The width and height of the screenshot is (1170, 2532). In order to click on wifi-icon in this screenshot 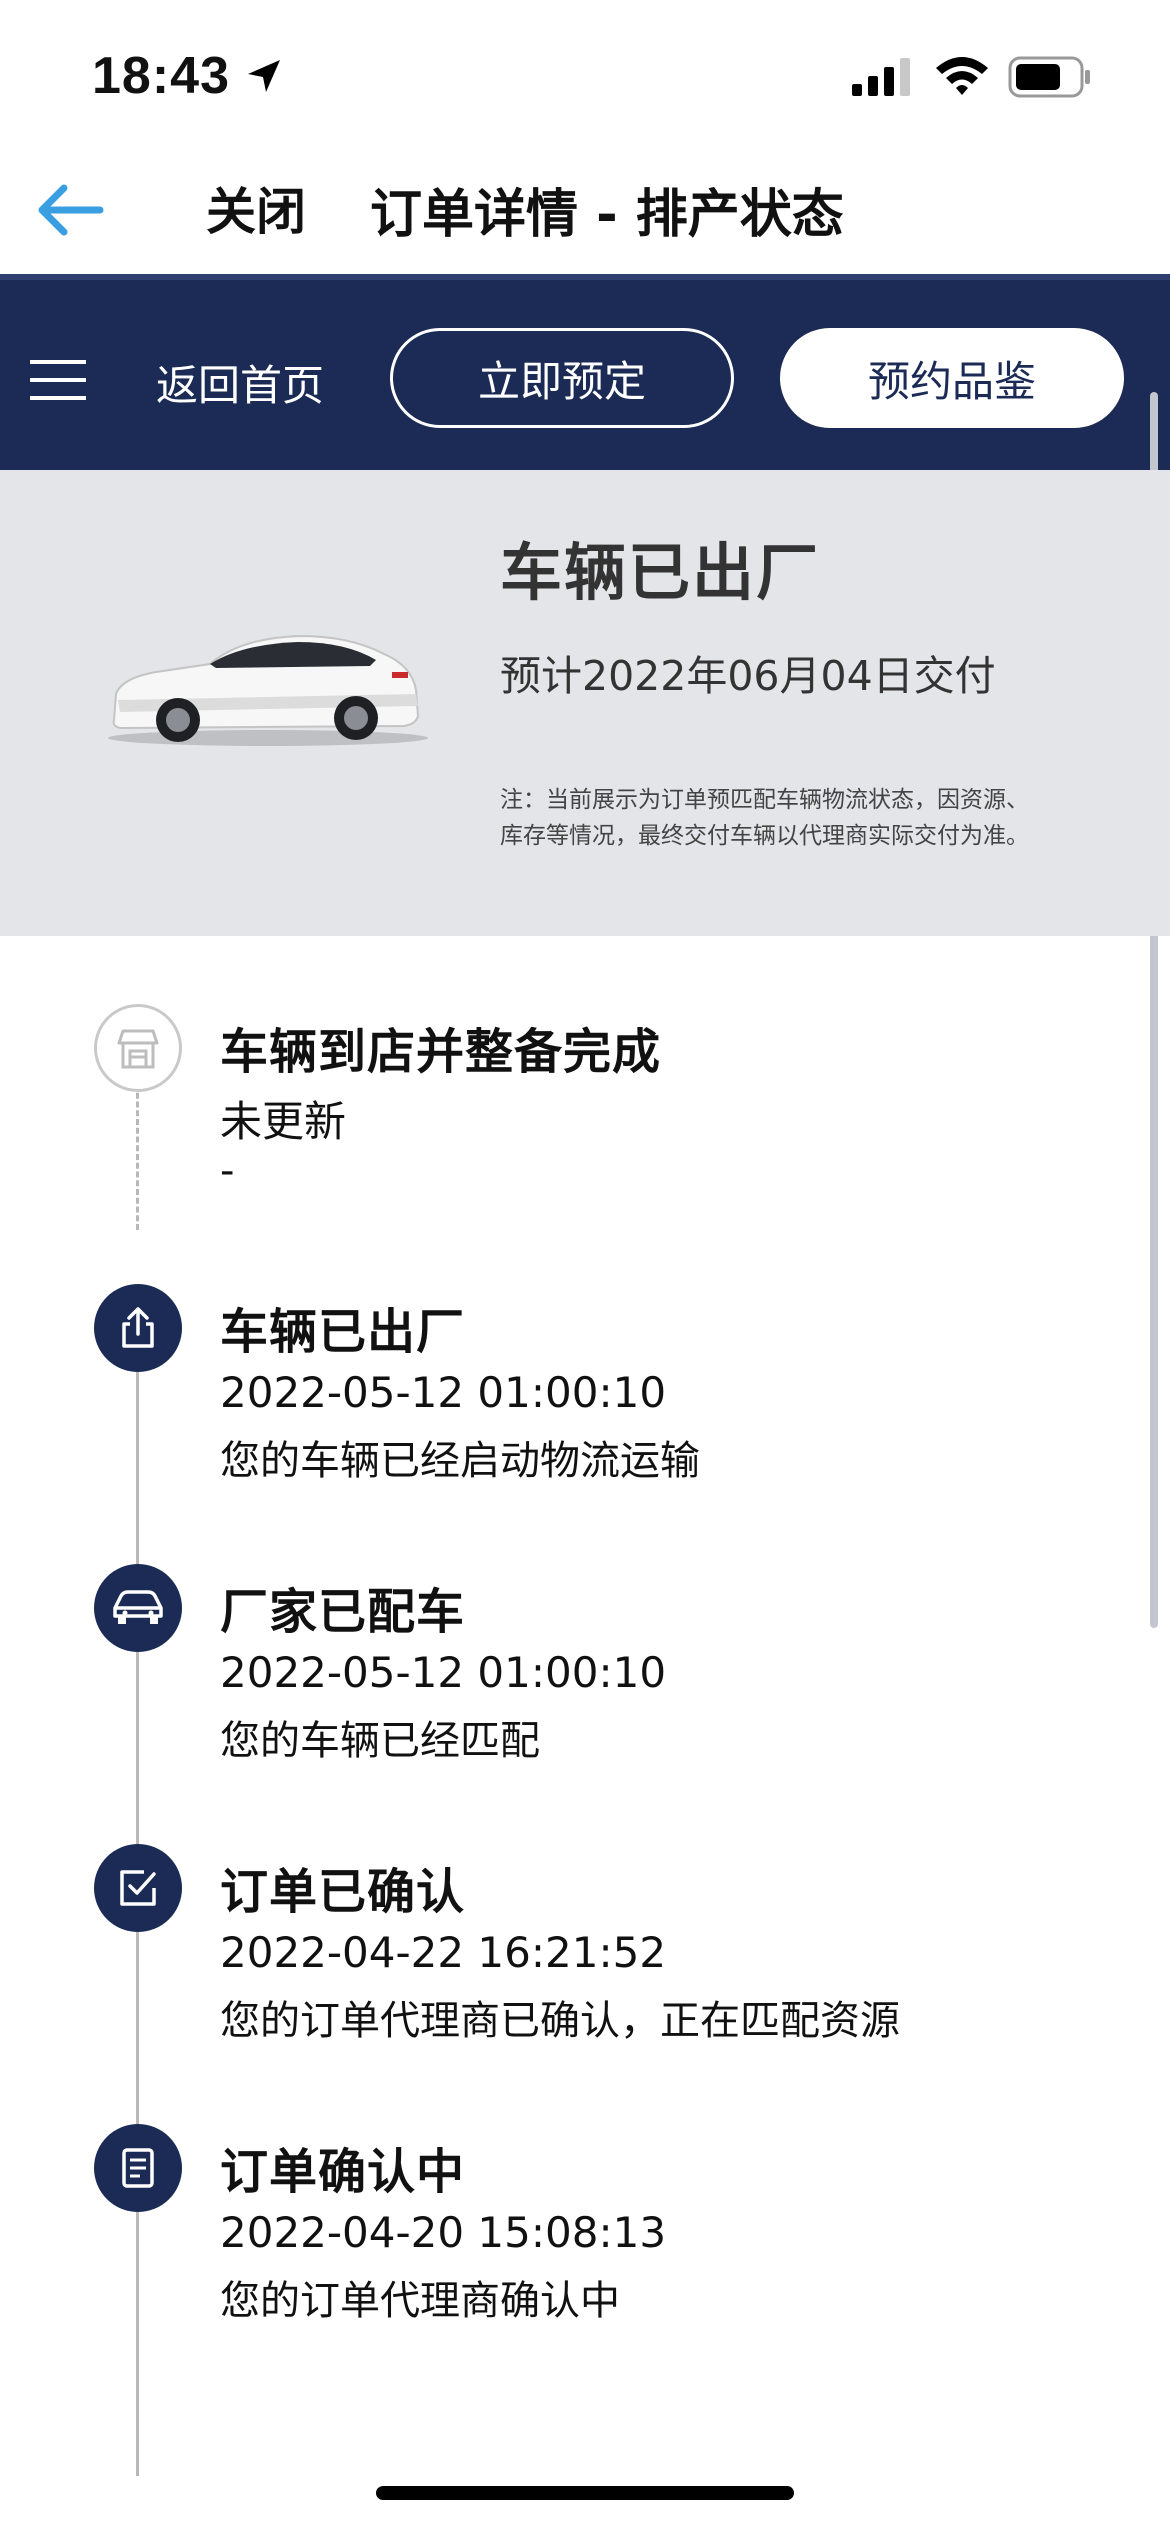, I will do `click(962, 78)`.